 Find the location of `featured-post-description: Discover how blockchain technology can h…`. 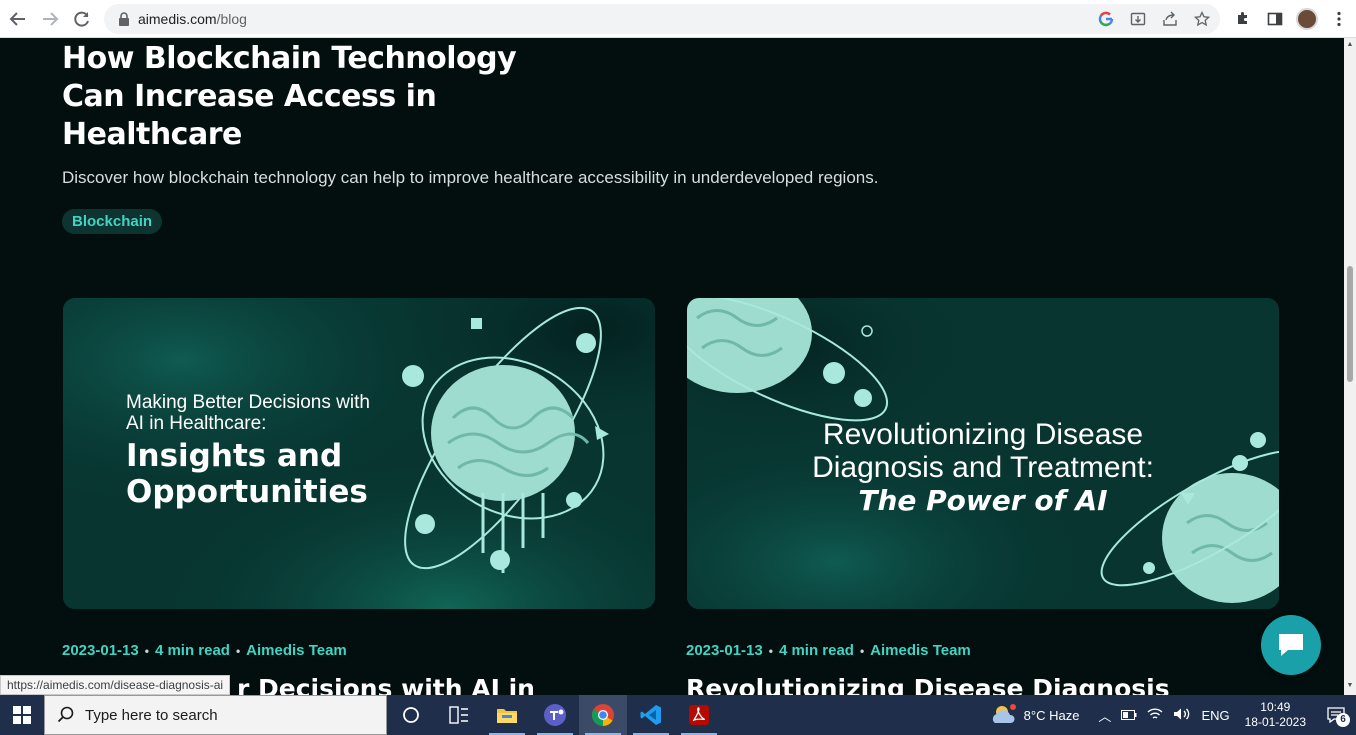

featured-post-description: Discover how blockchain technology can h… is located at coordinates (470, 177).